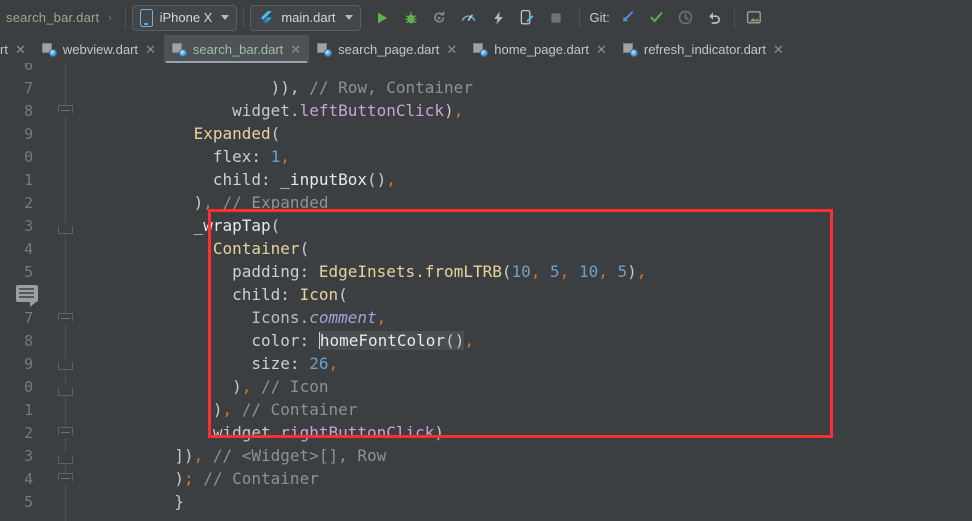 The width and height of the screenshot is (972, 521). I want to click on clock-icon, so click(686, 17).